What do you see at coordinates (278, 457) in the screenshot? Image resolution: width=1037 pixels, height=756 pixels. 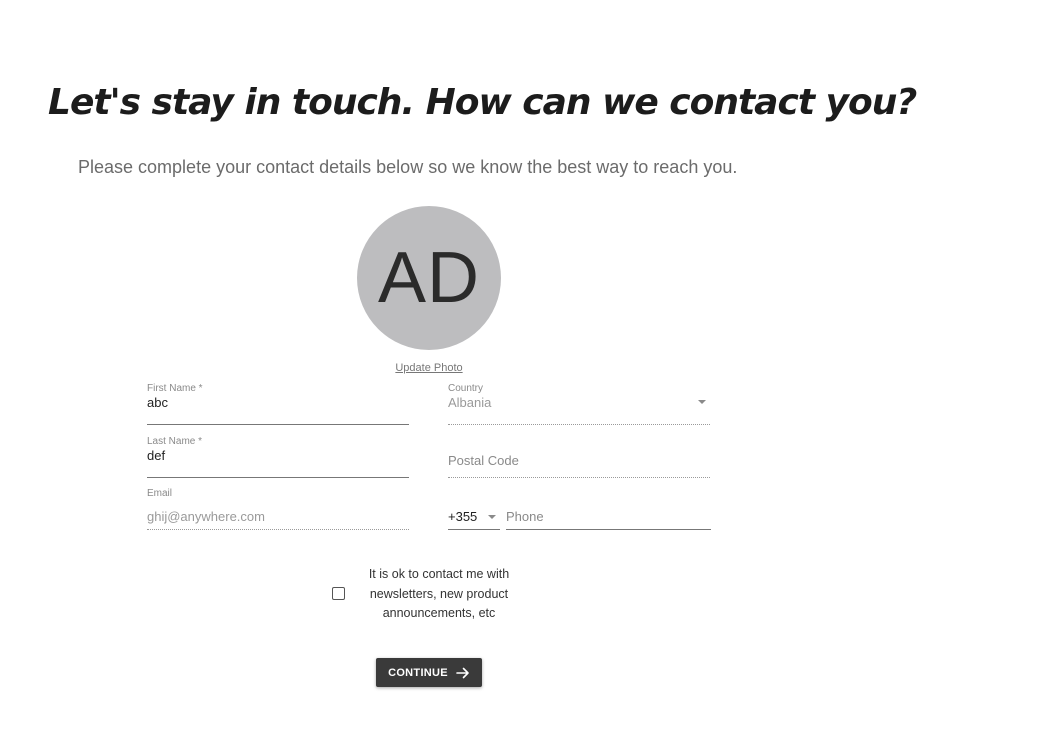 I see `last-name-field: Last Name * def` at bounding box center [278, 457].